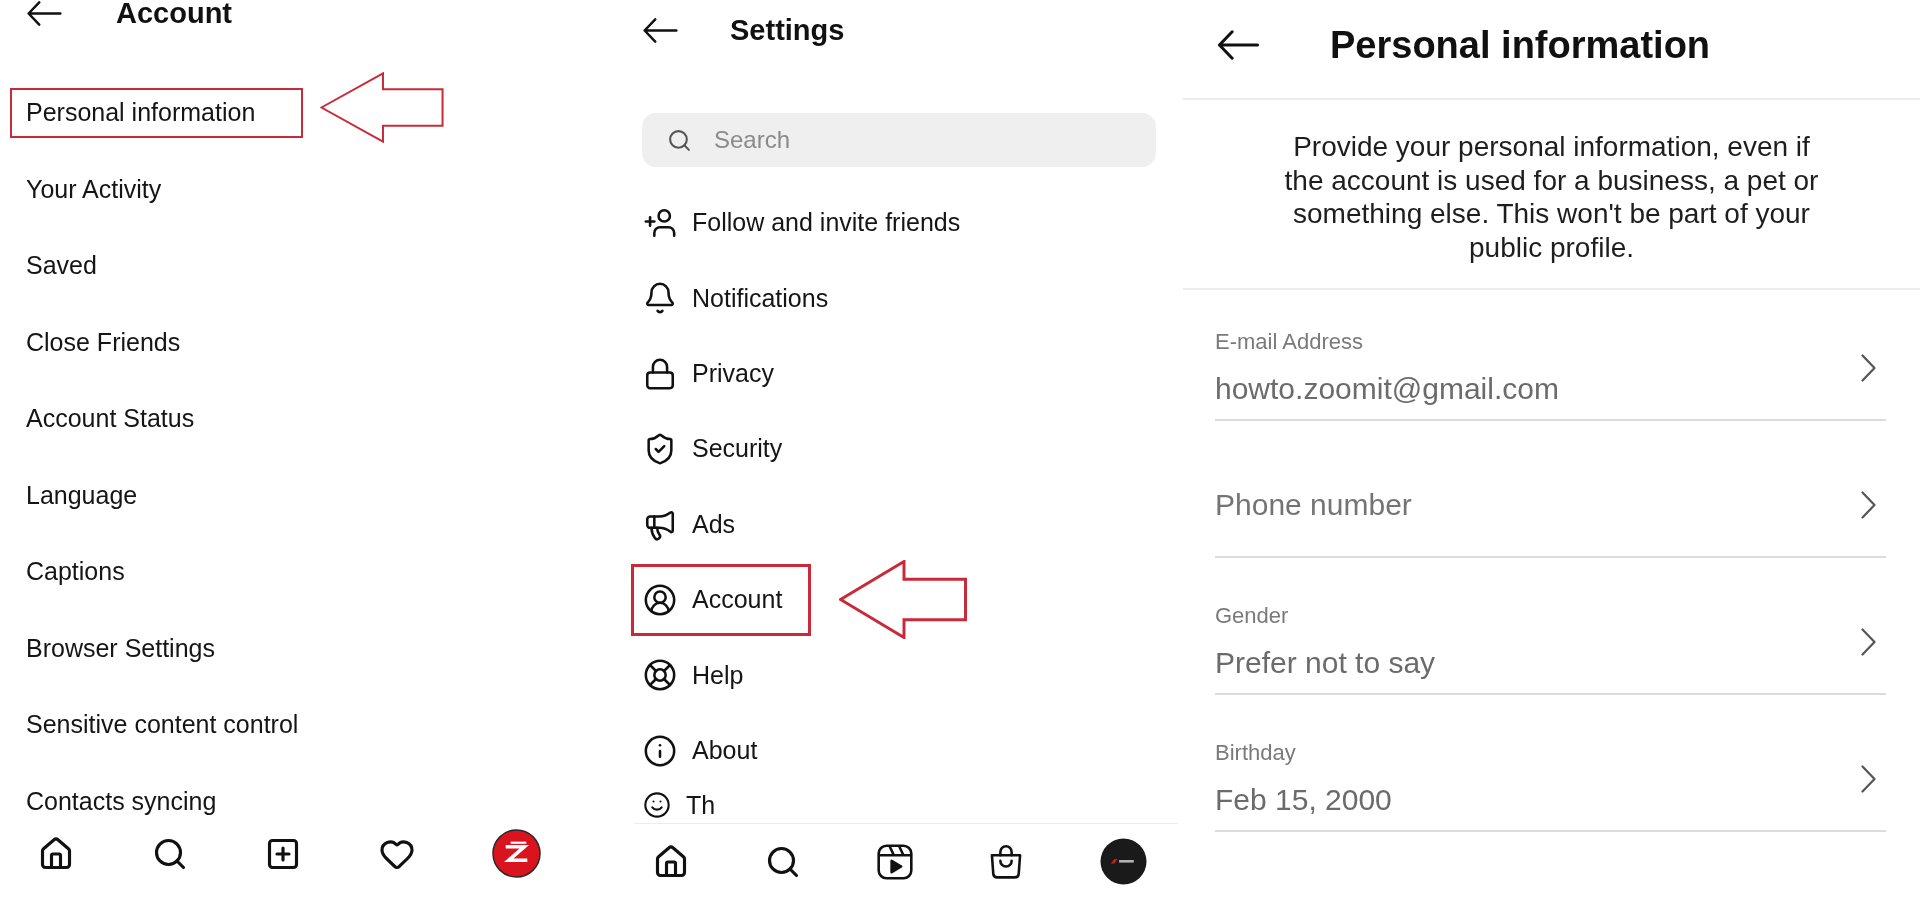 This screenshot has height=924, width=1920. Describe the element at coordinates (1551, 197) in the screenshot. I see `description-text: Provide your personal information, even if the account is used for a business, a pet or something else. This won't be part of your public profile.` at that location.